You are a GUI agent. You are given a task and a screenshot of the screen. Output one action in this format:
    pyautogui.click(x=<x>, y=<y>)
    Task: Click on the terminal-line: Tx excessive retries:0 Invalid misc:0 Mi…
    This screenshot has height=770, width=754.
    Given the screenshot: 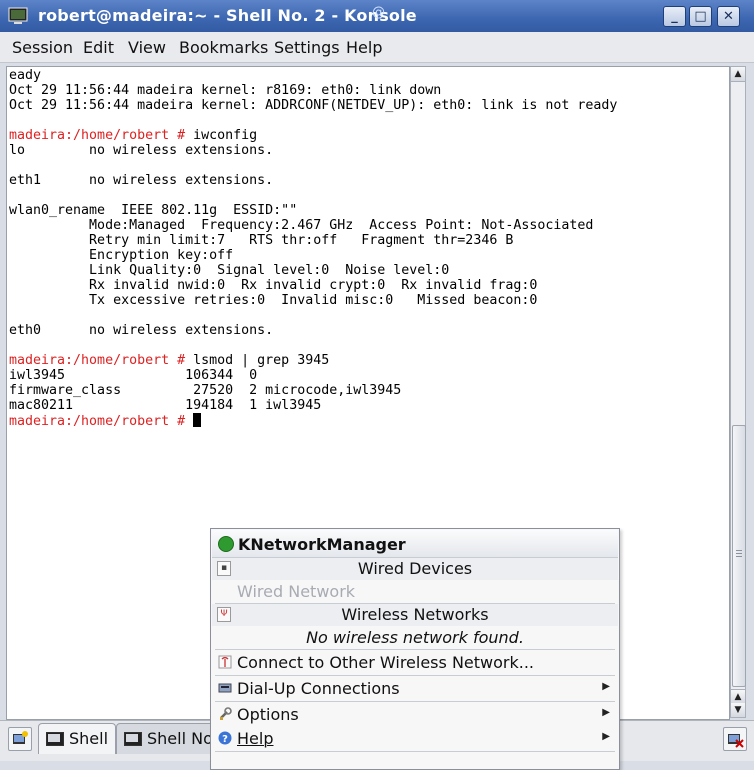 What is the action you would take?
    pyautogui.click(x=273, y=300)
    